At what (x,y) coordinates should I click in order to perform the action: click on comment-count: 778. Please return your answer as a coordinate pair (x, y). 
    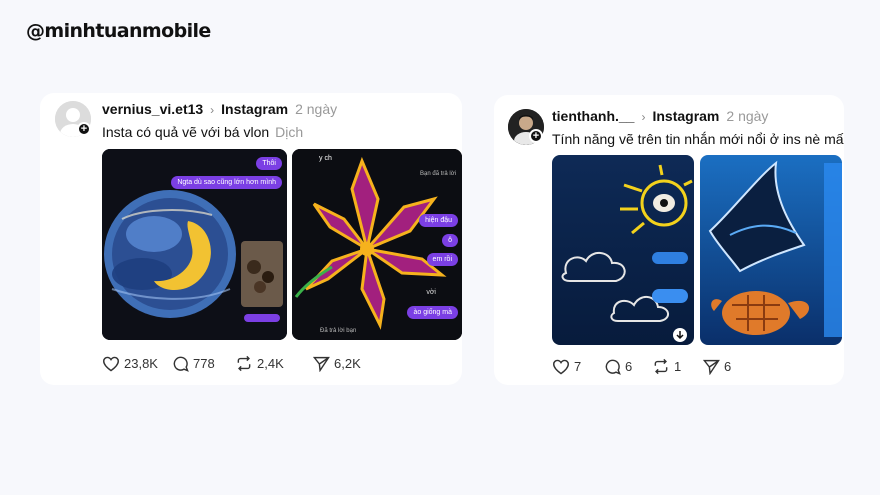
    Looking at the image, I should click on (204, 363).